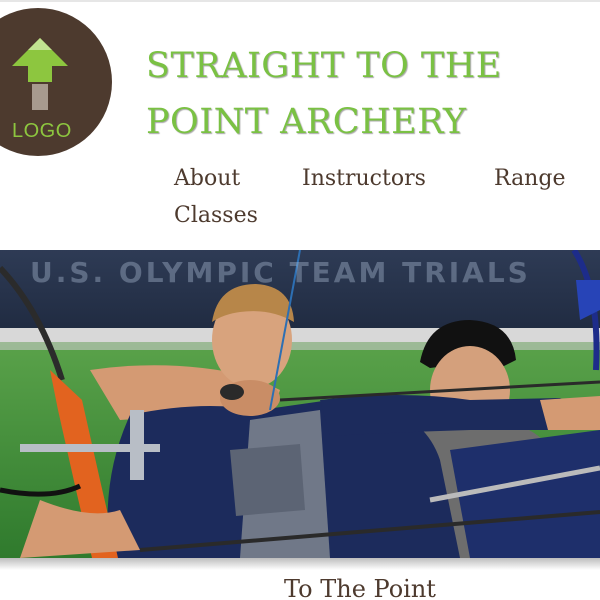 The image size is (600, 600). Describe the element at coordinates (40, 74) in the screenshot. I see `arrow-up-icon` at that location.